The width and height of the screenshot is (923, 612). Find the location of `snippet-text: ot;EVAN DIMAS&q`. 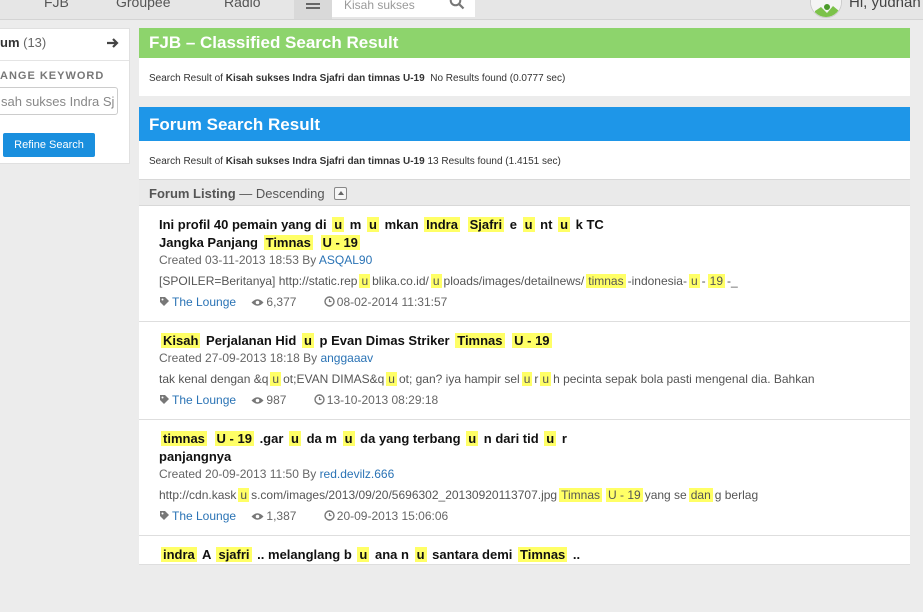

snippet-text: ot;EVAN DIMAS&q is located at coordinates (334, 379).